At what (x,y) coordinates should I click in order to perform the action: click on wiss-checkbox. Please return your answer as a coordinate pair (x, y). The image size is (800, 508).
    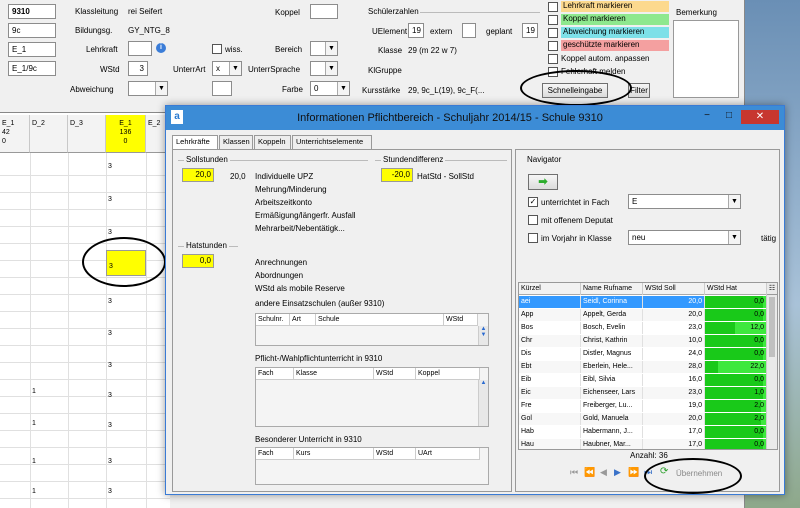
    Looking at the image, I should click on (217, 49).